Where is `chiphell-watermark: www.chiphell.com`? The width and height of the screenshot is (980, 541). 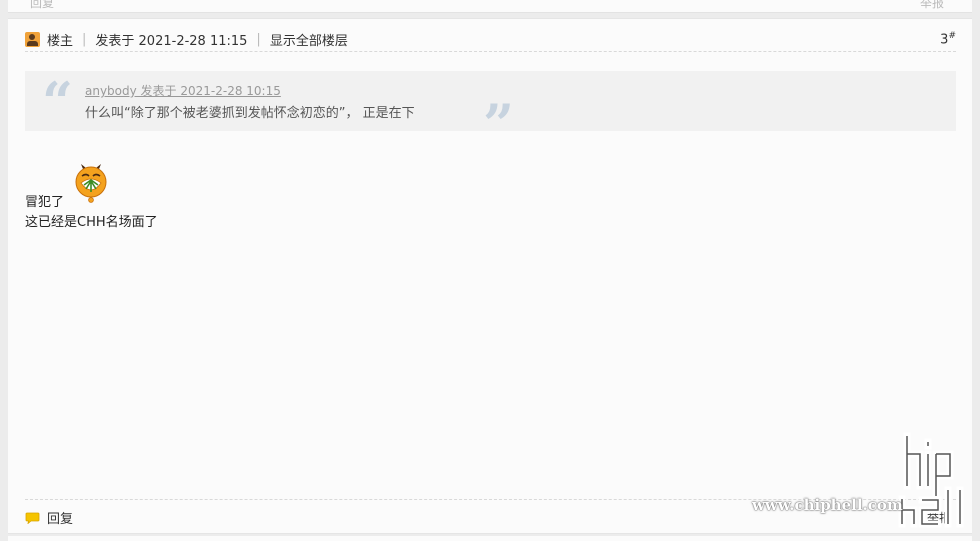
chiphell-watermark: www.chiphell.com is located at coordinates (865, 476).